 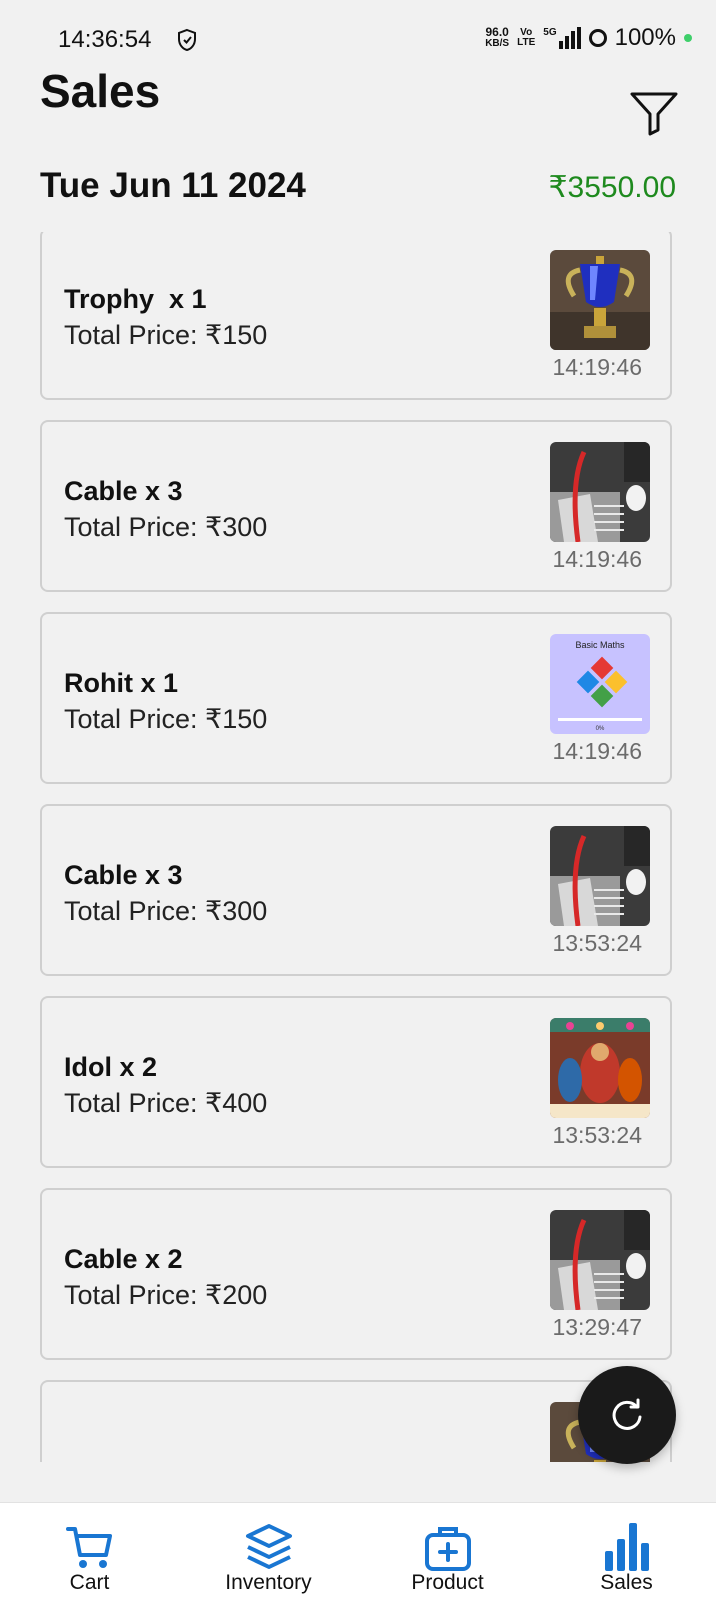 I want to click on filter-funnel-icon, so click(x=654, y=114).